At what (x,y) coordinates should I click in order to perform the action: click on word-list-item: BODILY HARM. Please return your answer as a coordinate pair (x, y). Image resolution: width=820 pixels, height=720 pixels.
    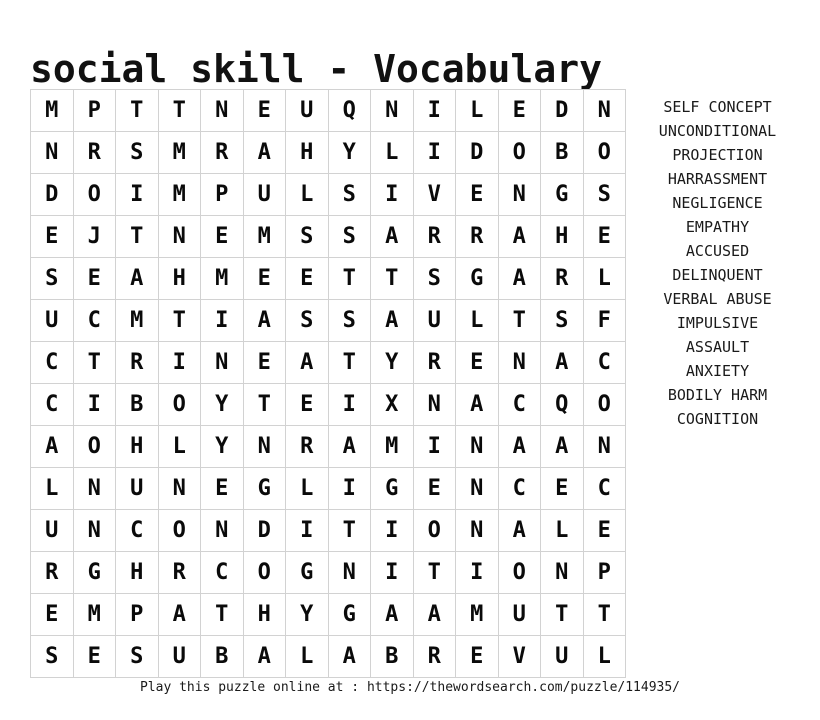
    Looking at the image, I should click on (717, 395).